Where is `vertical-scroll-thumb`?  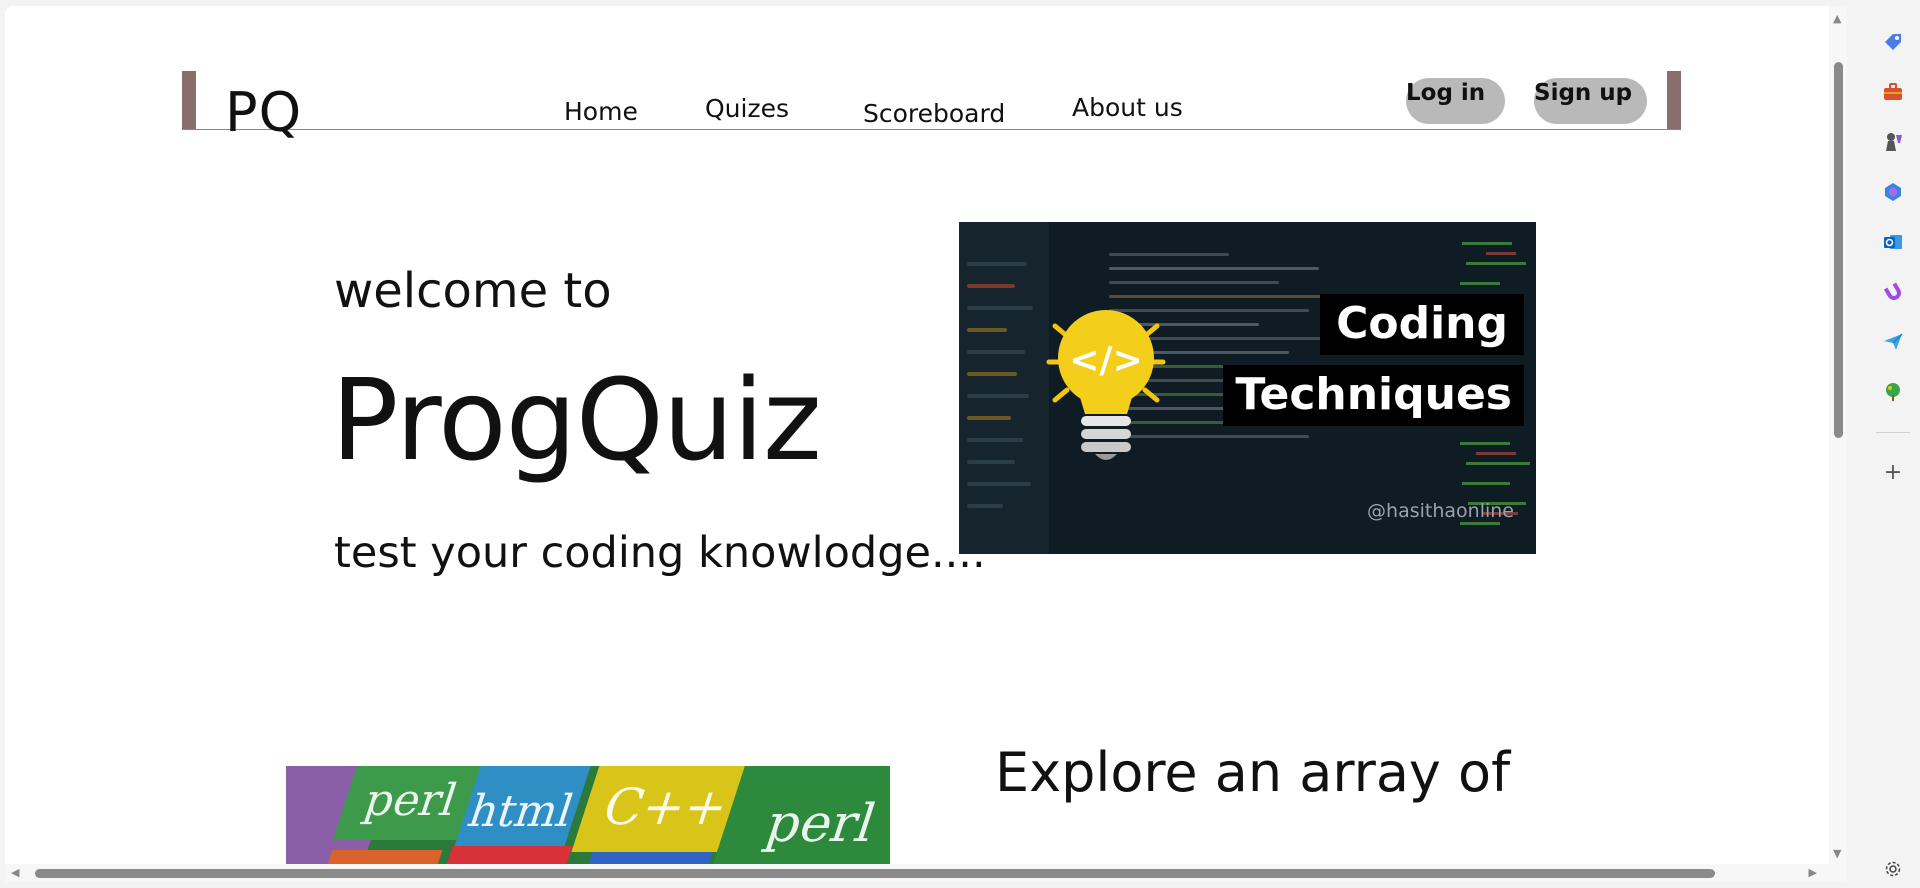
vertical-scroll-thumb is located at coordinates (1838, 250).